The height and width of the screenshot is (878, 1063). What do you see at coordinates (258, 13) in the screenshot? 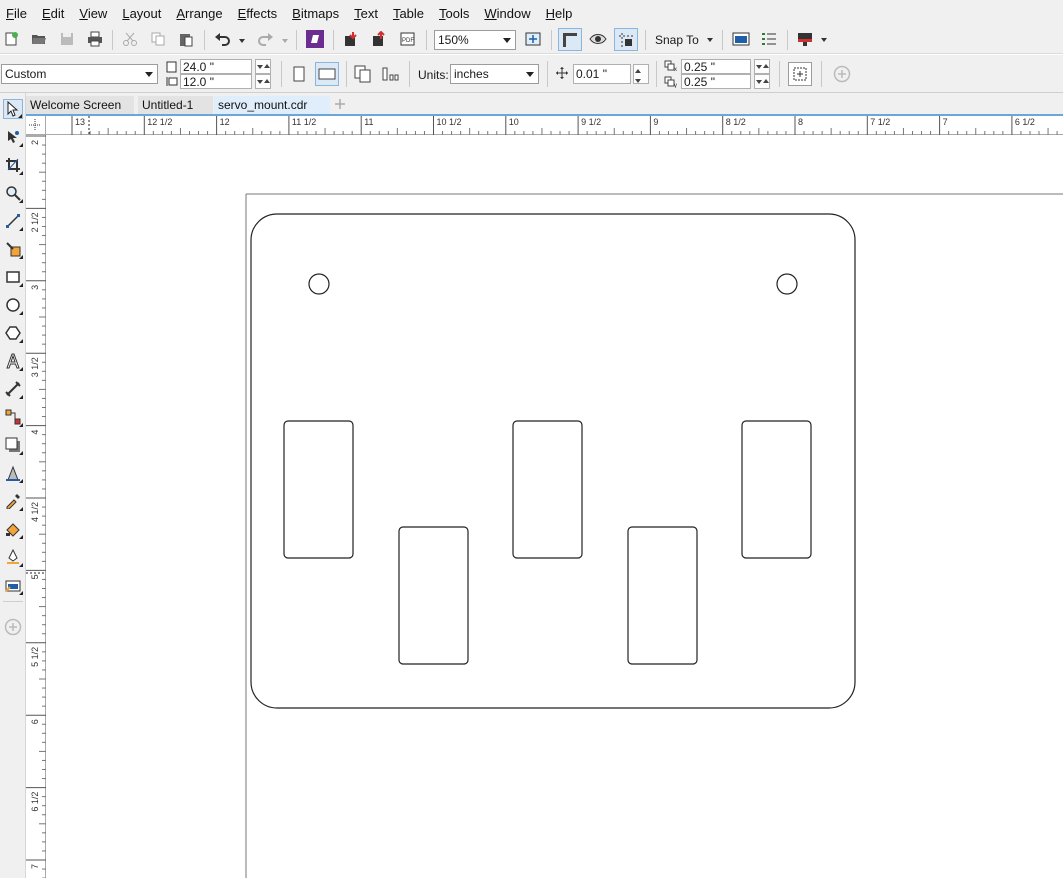
I see `menu-effects: Effects` at bounding box center [258, 13].